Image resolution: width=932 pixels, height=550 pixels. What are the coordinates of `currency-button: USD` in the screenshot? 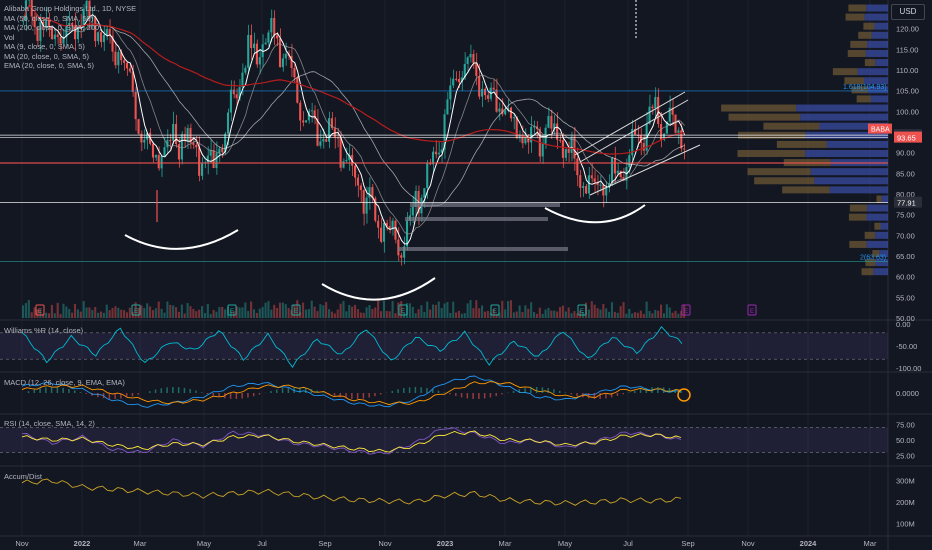 It's located at (908, 12).